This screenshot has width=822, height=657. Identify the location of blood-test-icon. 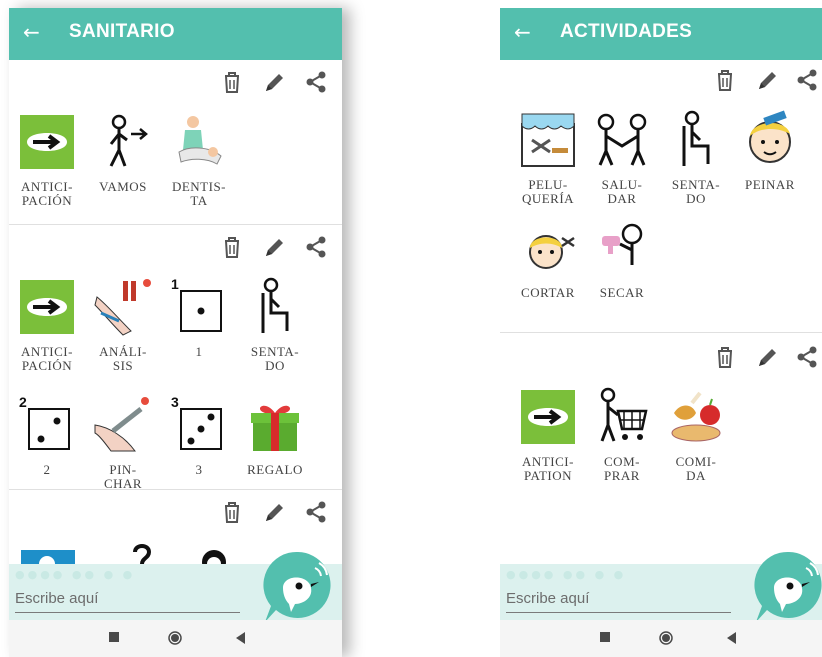
(122, 307).